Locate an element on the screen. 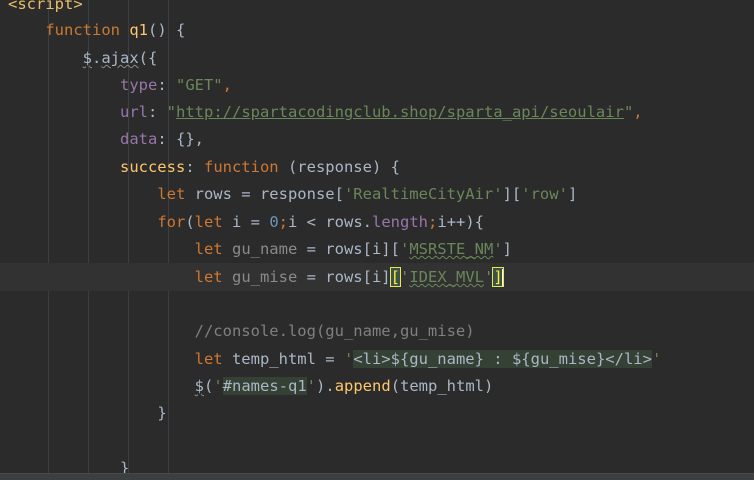 This screenshot has height=480, width=754. identifier: rows = response[ is located at coordinates (264, 194).